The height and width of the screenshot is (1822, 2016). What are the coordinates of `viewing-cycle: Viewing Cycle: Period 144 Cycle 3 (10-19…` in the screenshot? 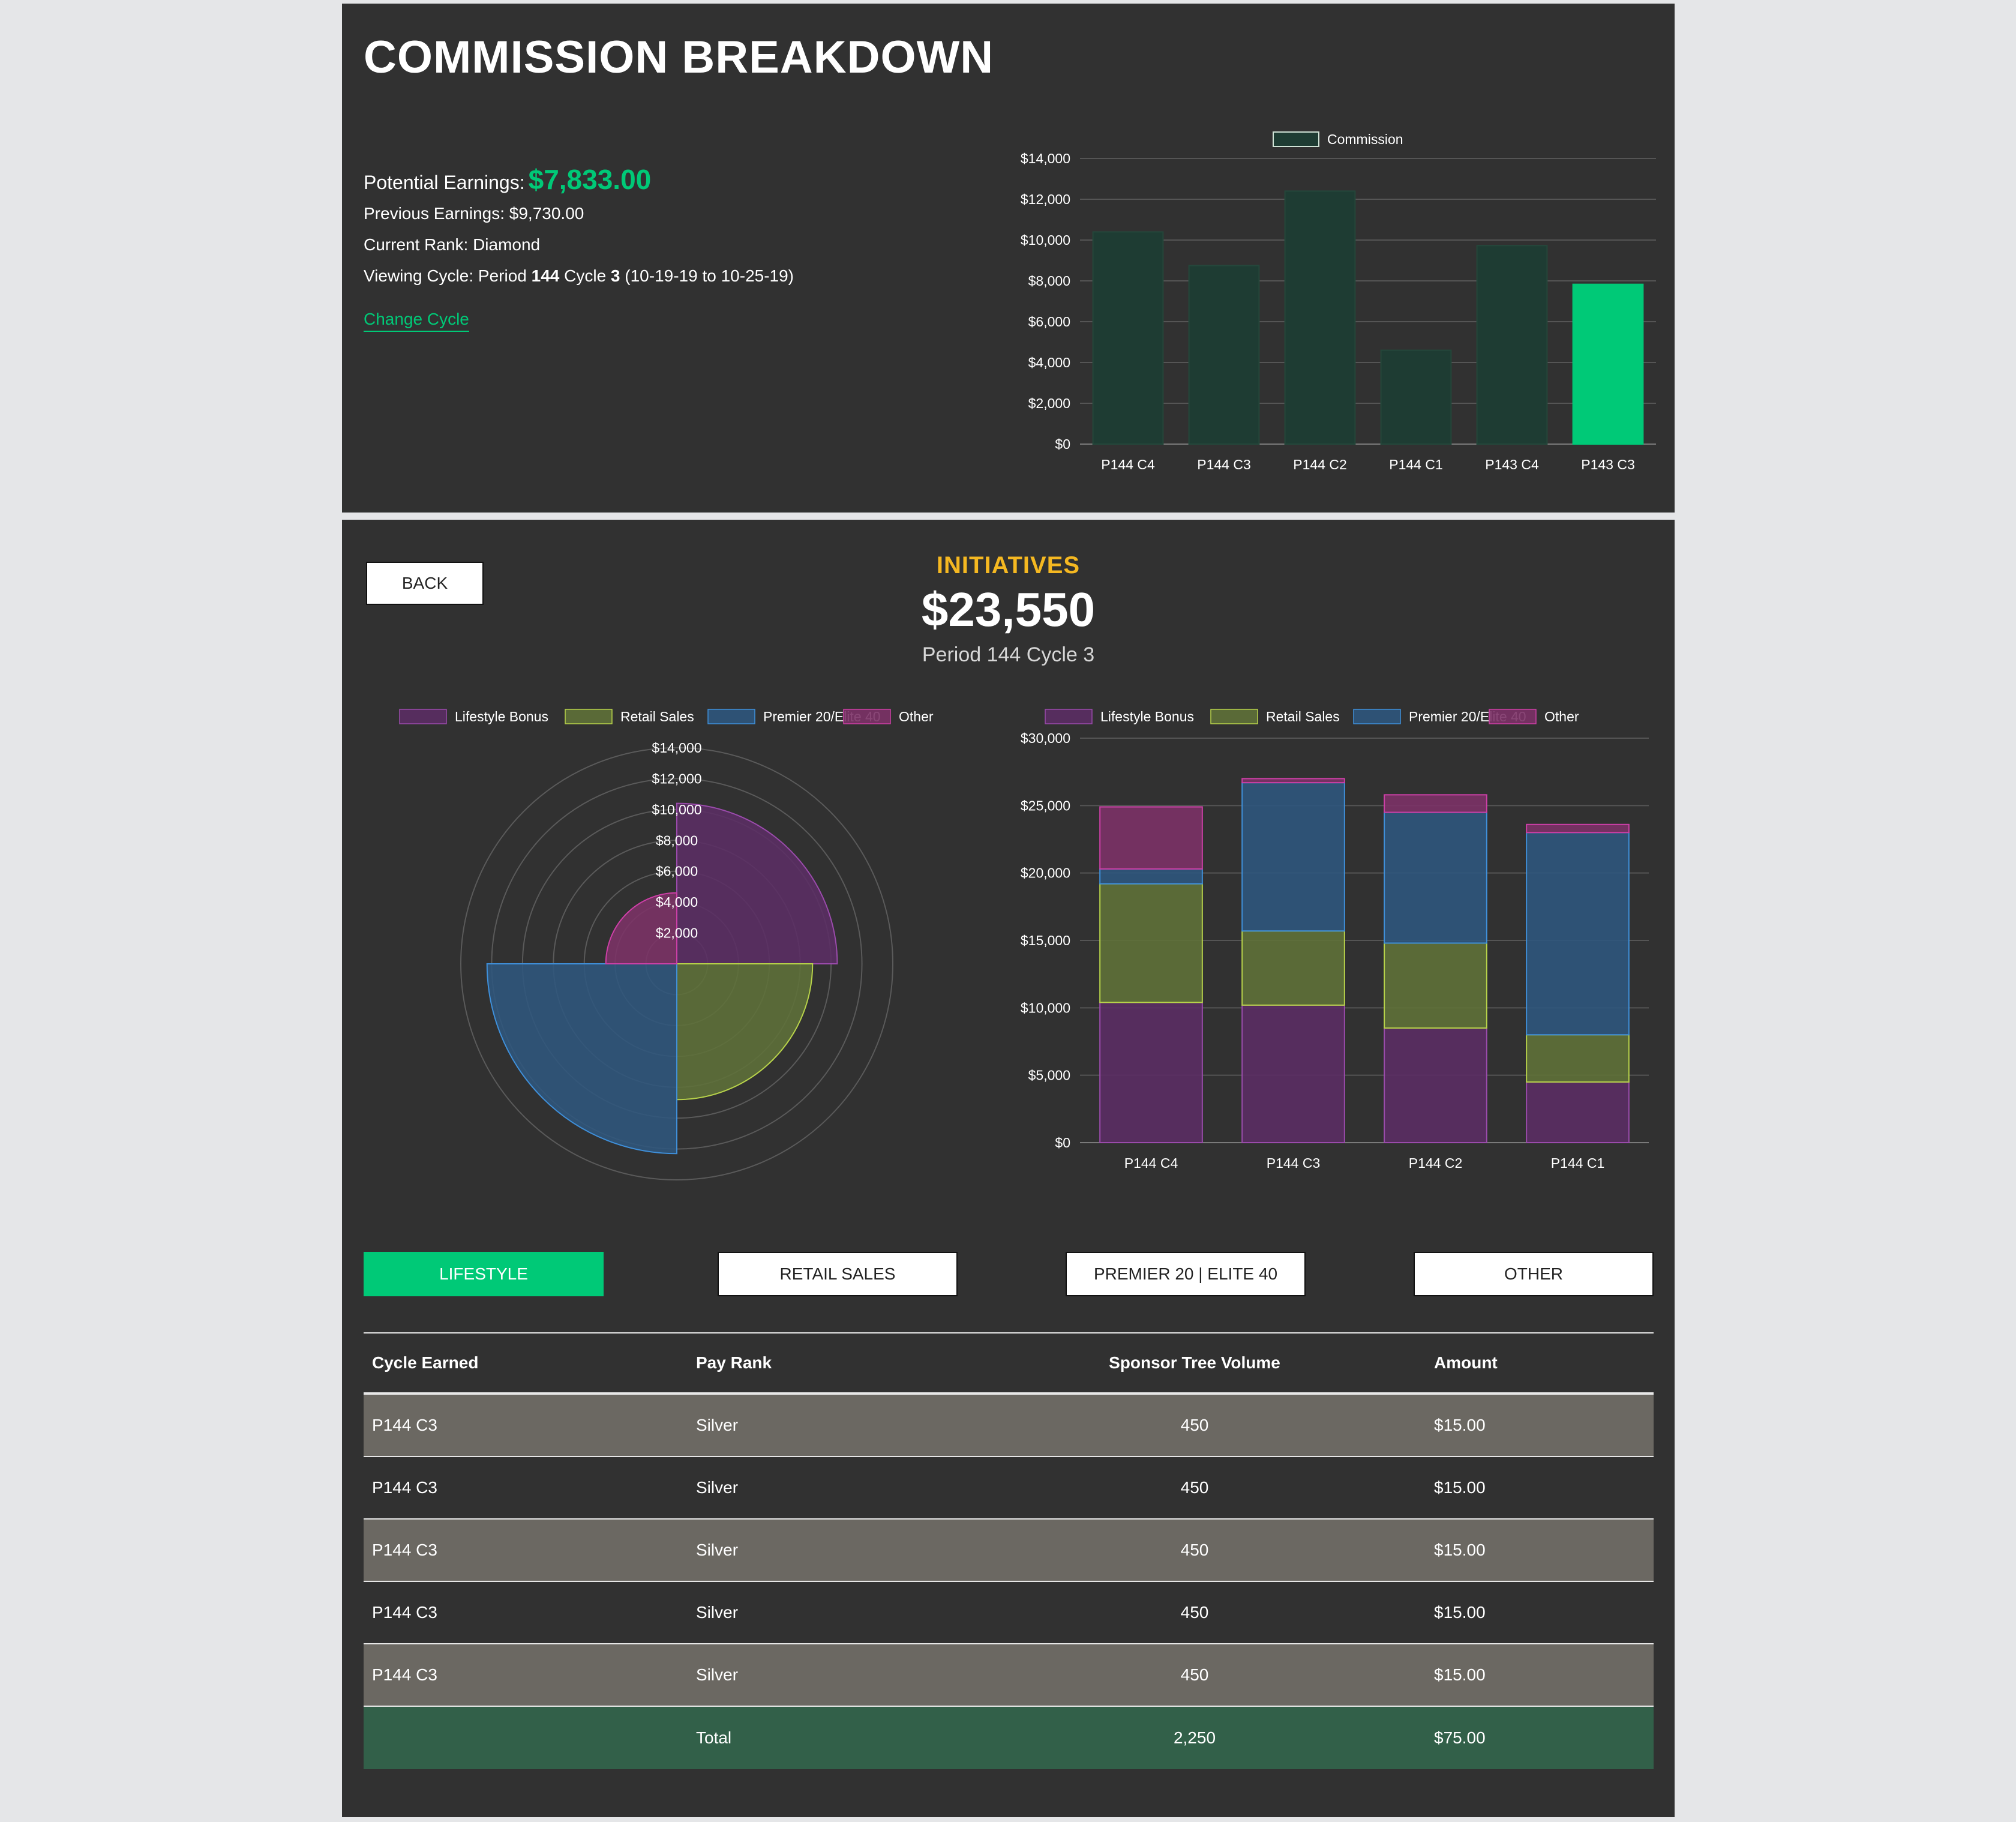 It's located at (579, 276).